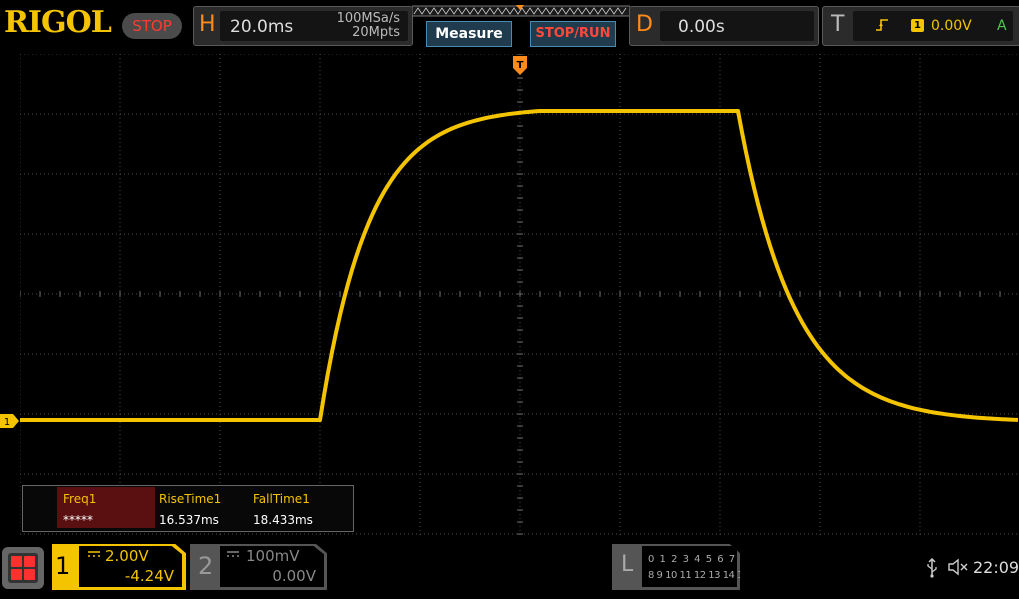 The height and width of the screenshot is (599, 1019). What do you see at coordinates (958, 569) in the screenshot?
I see `sound-muted-icon` at bounding box center [958, 569].